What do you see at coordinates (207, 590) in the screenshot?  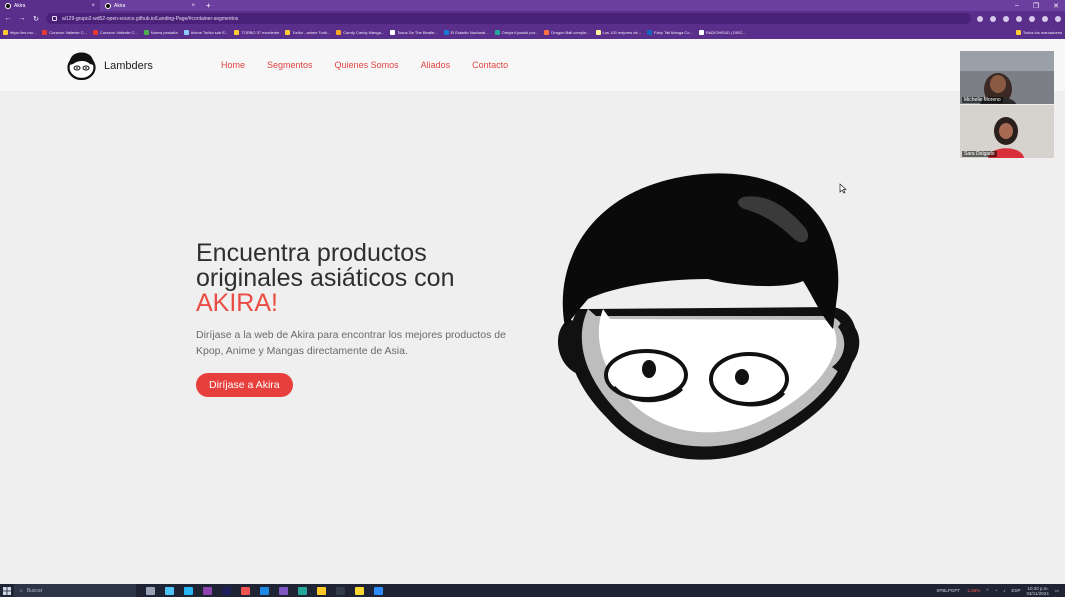 I see `visual-studio-icon` at bounding box center [207, 590].